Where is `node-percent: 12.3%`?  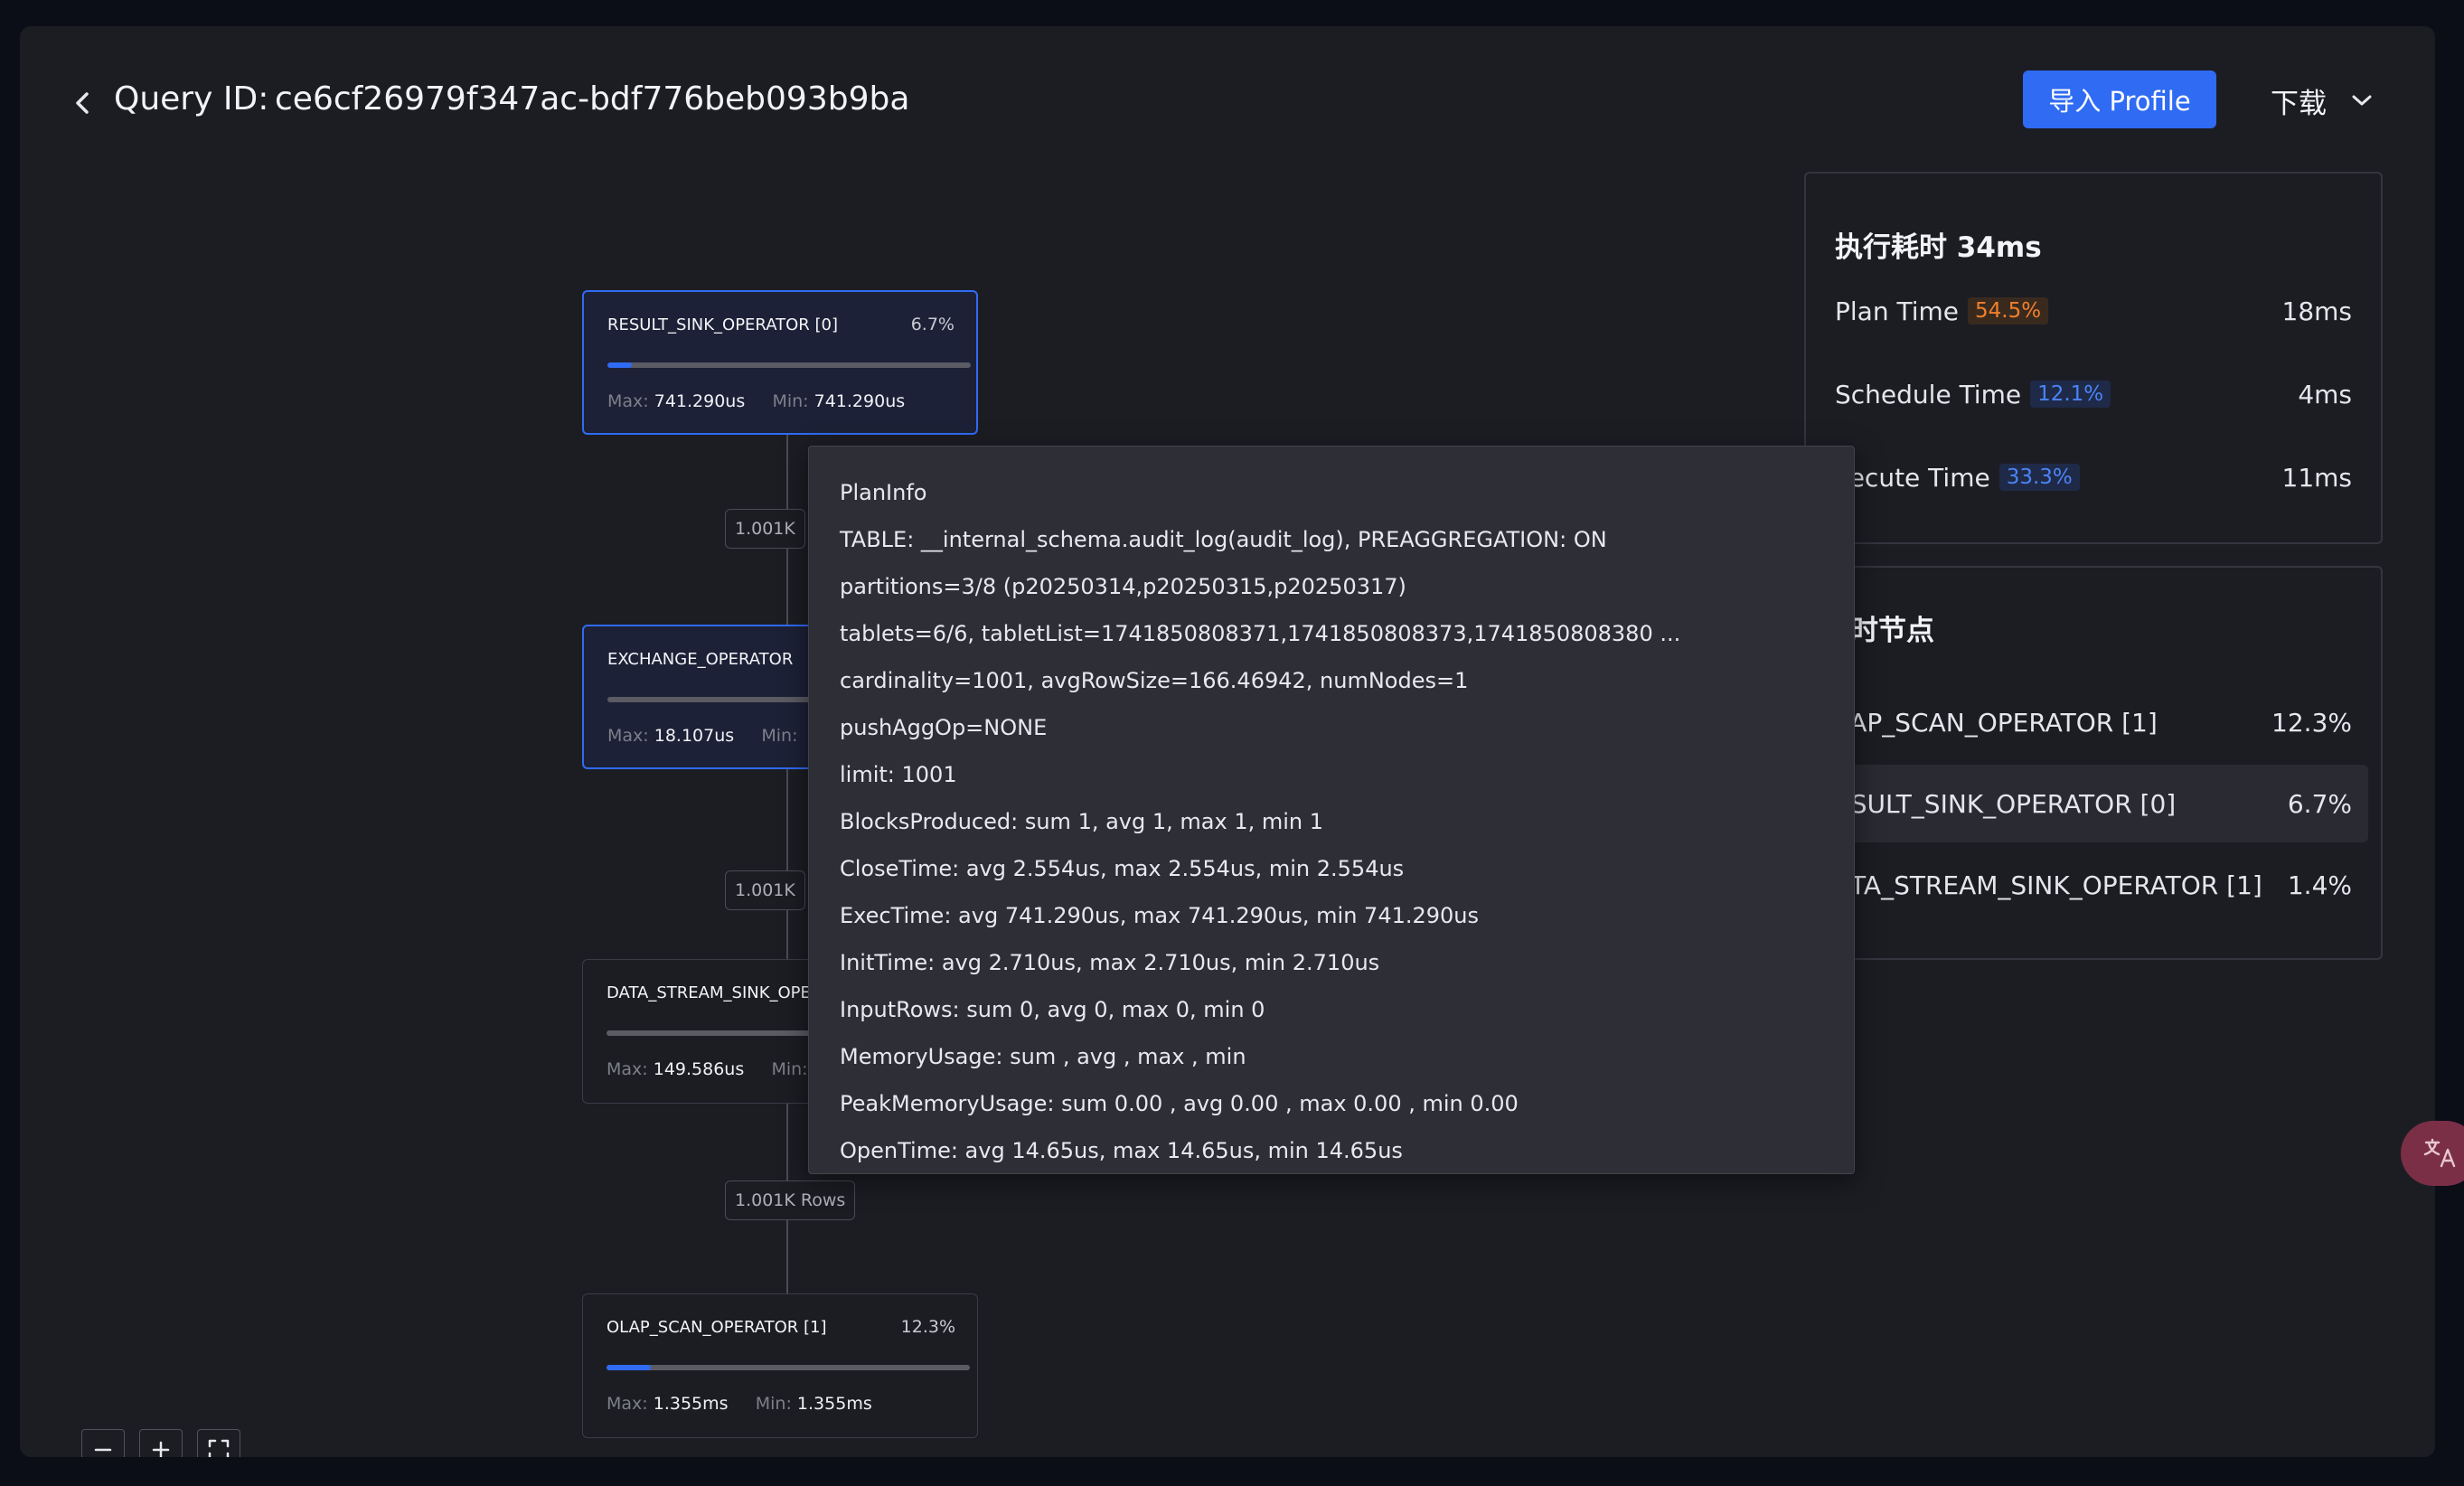 node-percent: 12.3% is located at coordinates (2311, 722).